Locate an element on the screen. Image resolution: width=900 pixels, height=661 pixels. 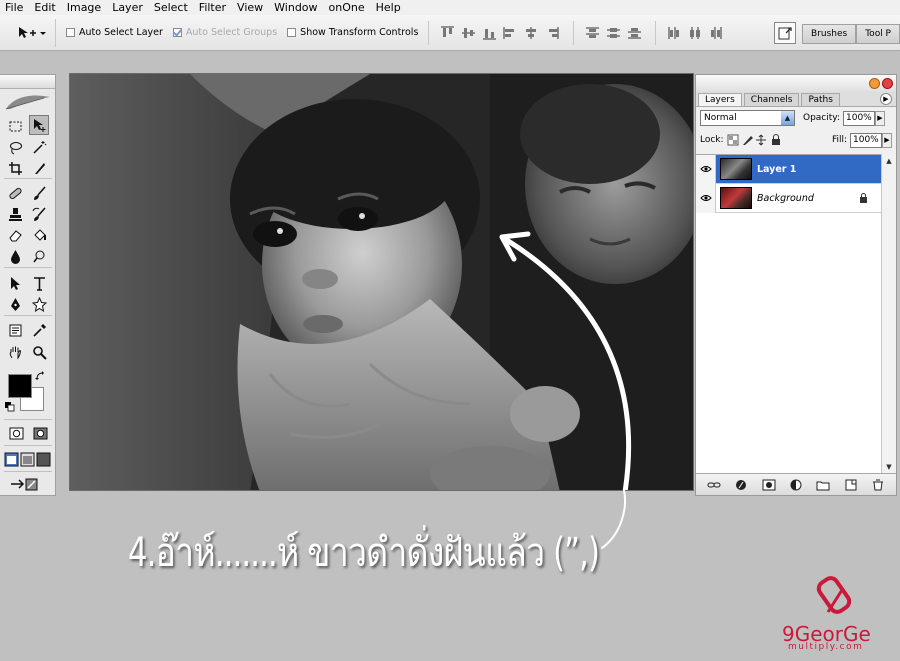
brush-tool is located at coordinates (39, 193).